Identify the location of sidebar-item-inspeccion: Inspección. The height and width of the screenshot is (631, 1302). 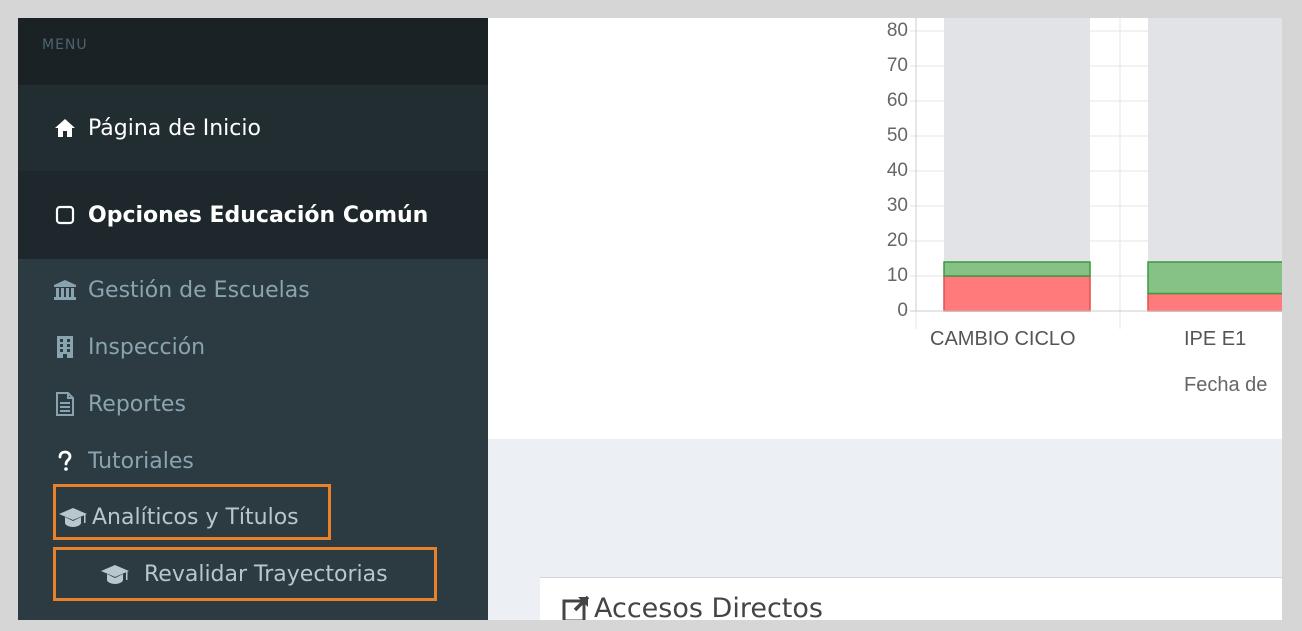
(253, 347).